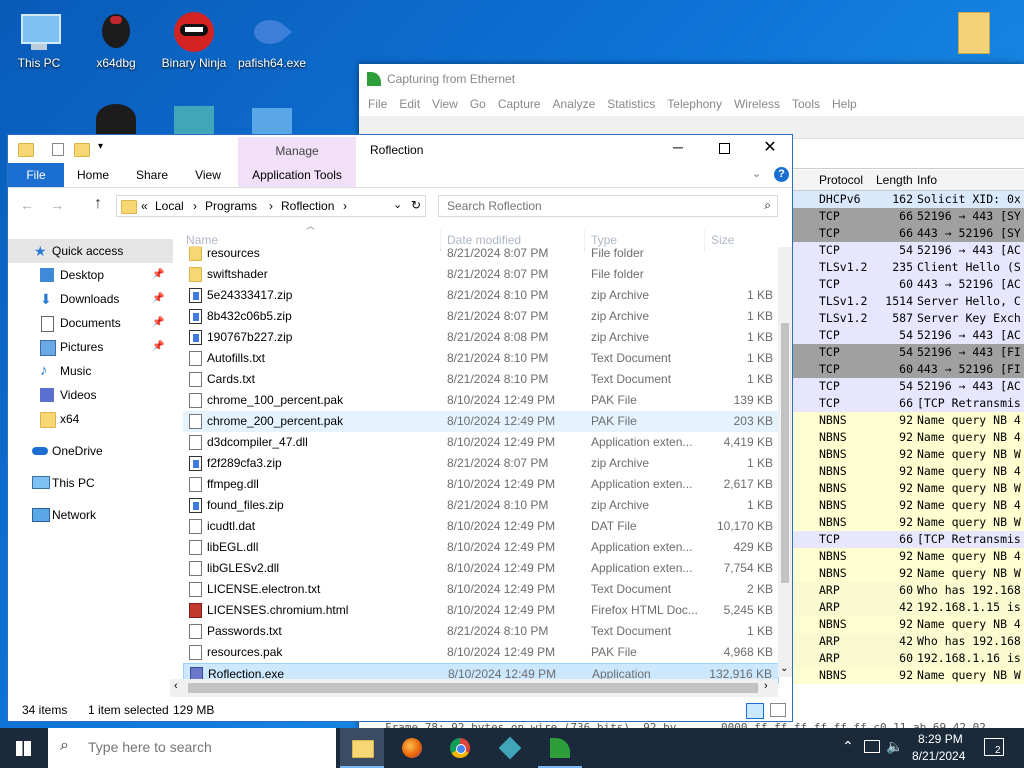 The image size is (1024, 768). Describe the element at coordinates (412, 748) in the screenshot. I see `taskbar-firefox` at that location.